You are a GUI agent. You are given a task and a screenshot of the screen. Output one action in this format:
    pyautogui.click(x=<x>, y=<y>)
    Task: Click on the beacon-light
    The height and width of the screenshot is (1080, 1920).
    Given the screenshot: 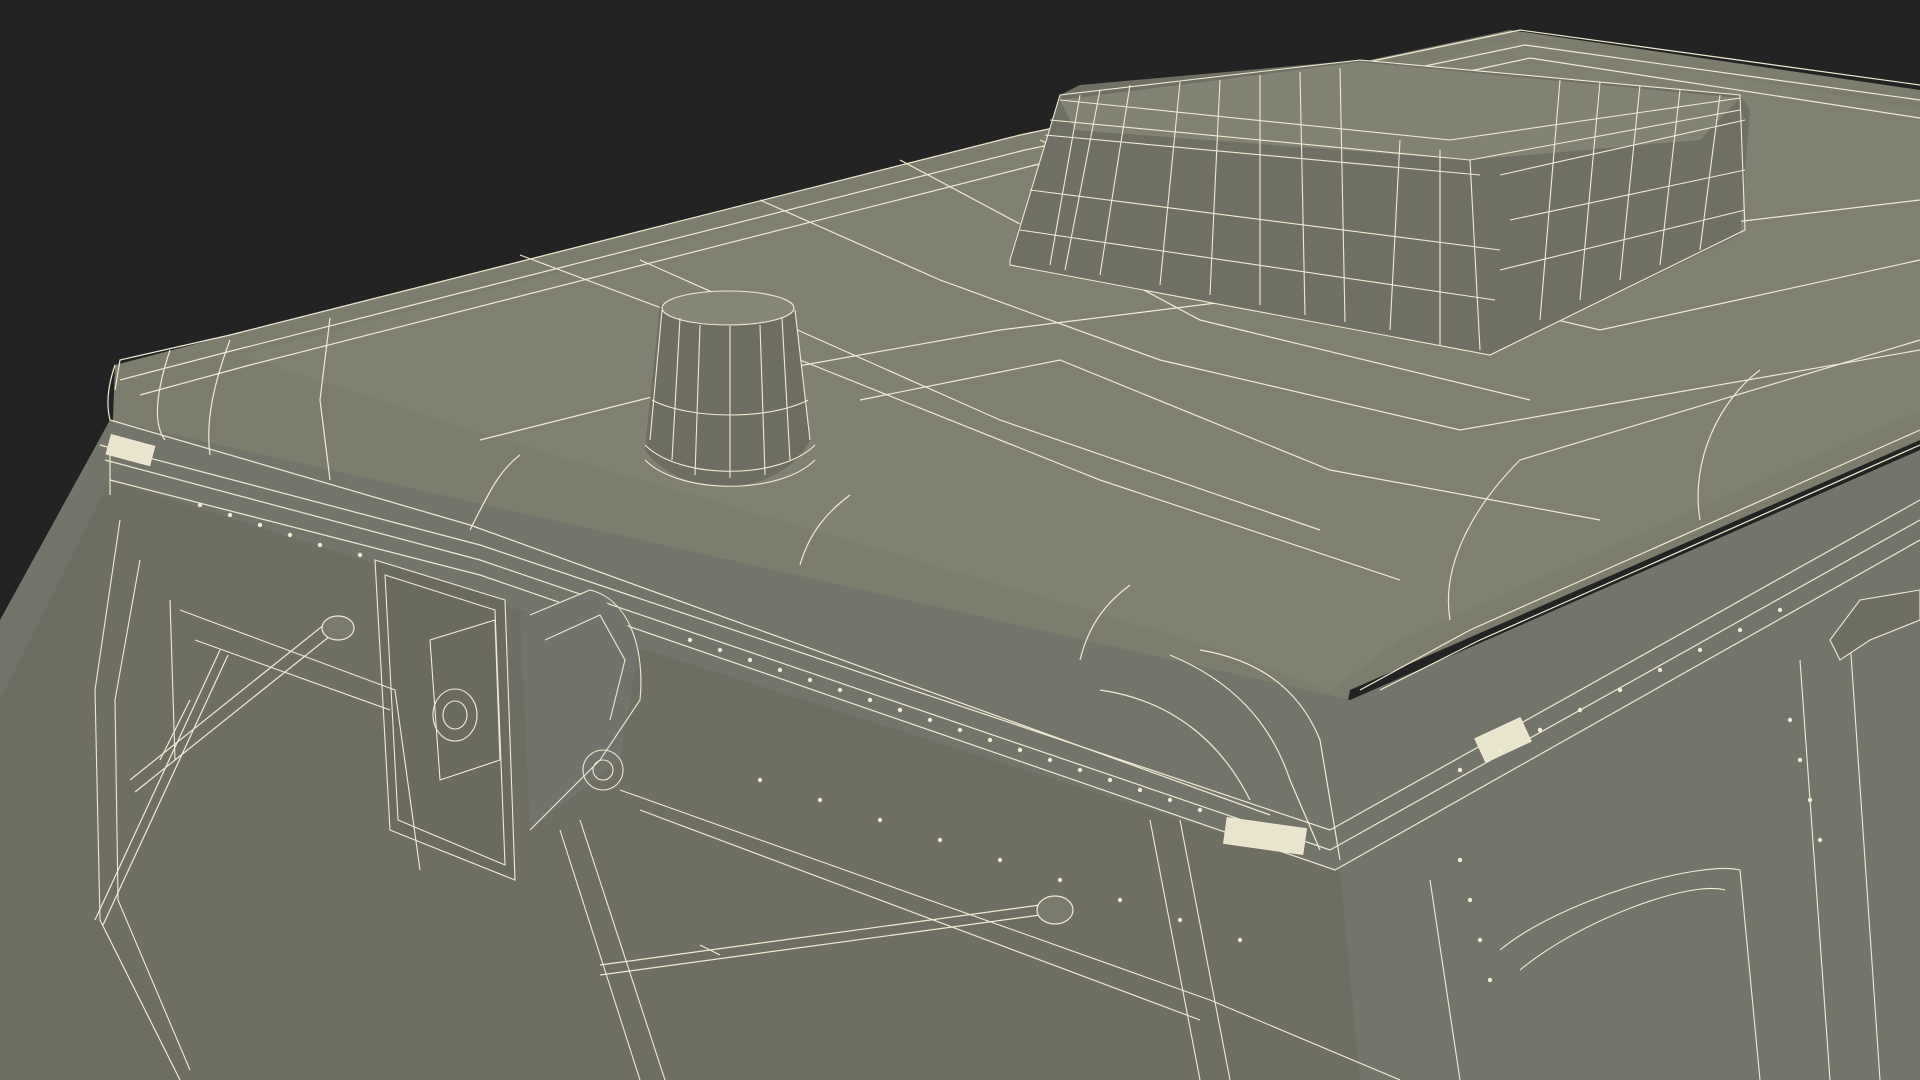 What is the action you would take?
    pyautogui.click(x=730, y=388)
    